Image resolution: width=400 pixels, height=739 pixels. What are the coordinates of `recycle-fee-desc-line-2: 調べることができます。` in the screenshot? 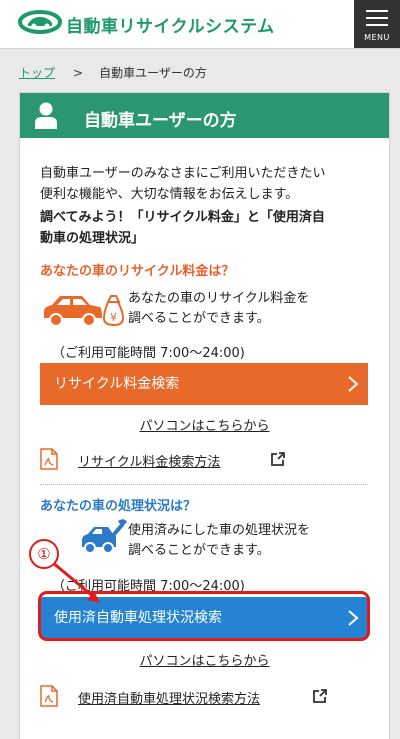 It's located at (199, 318).